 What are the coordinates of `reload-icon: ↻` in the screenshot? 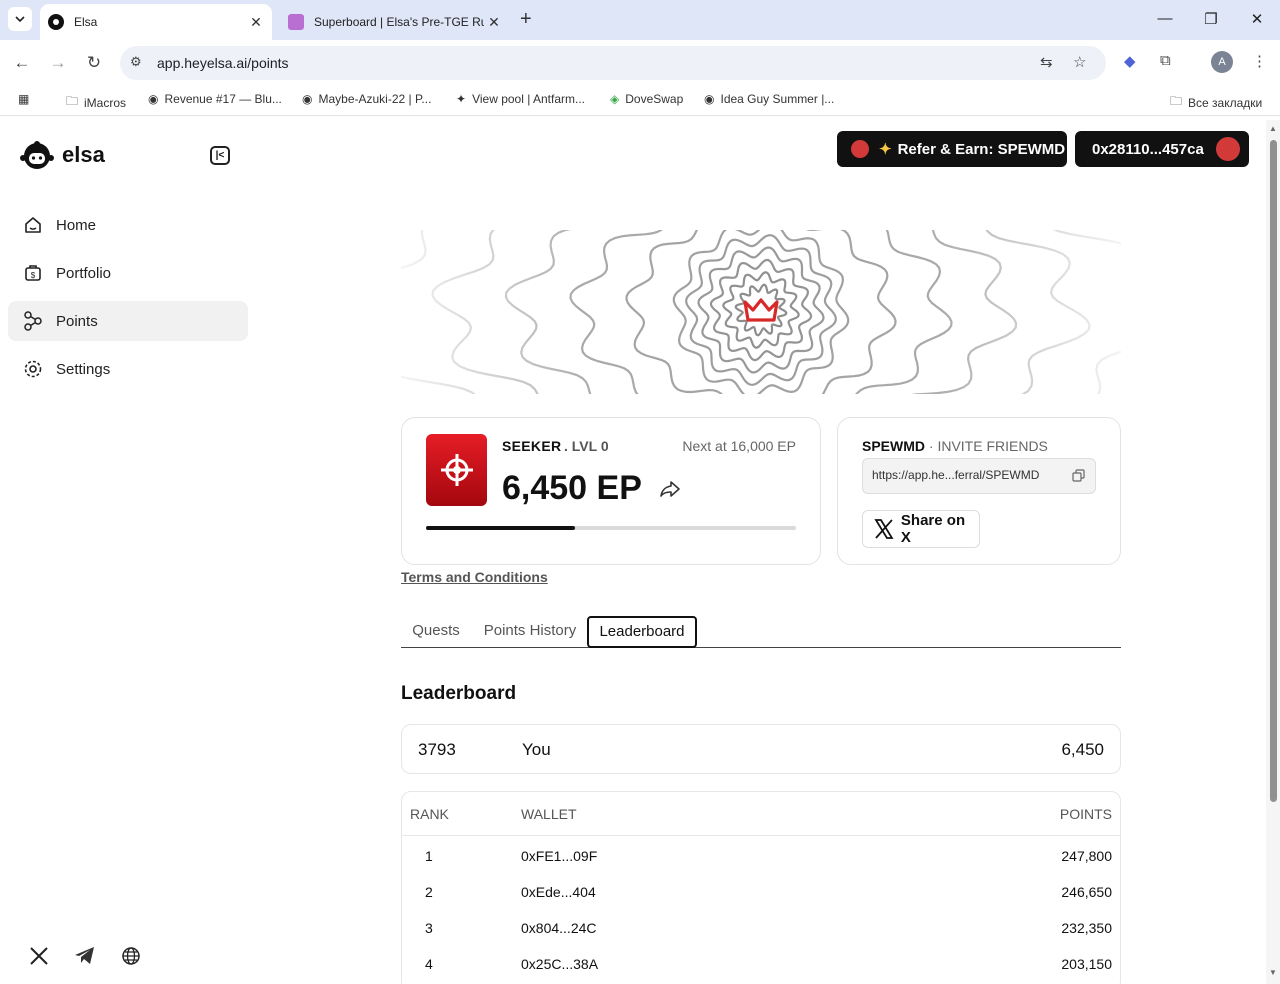 It's located at (94, 63).